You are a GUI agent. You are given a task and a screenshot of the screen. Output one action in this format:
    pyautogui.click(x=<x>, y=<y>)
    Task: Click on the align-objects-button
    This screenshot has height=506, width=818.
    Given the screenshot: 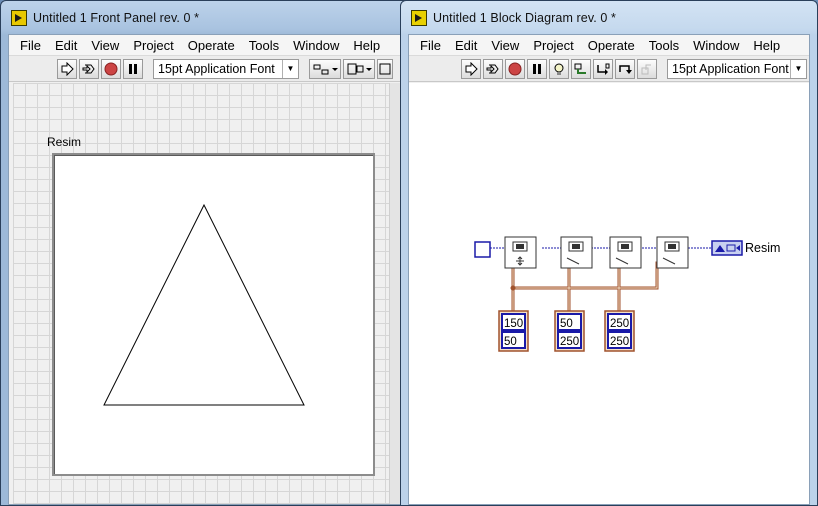 What is the action you would take?
    pyautogui.click(x=325, y=68)
    